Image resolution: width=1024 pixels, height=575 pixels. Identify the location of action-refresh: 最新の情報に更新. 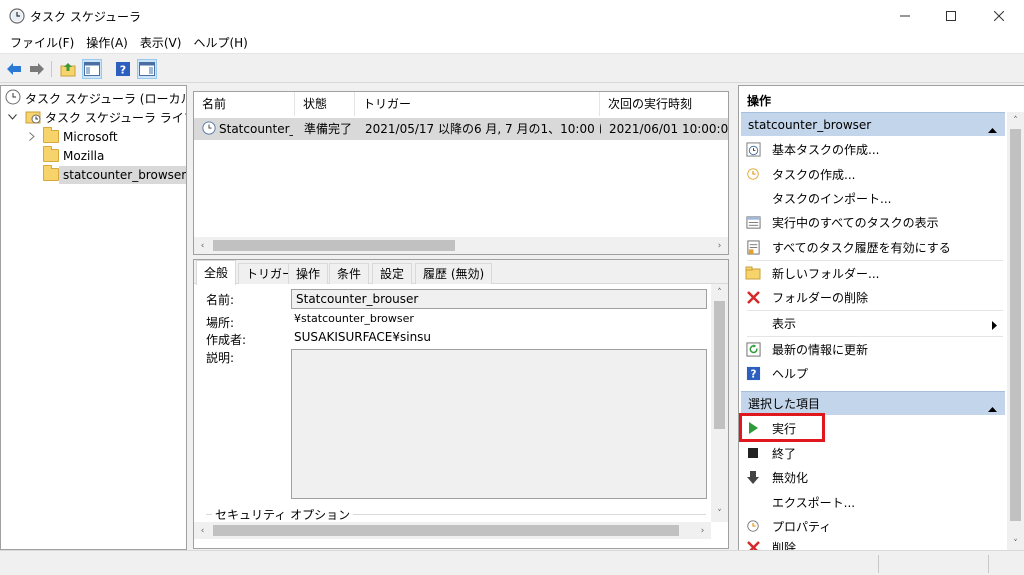
(874, 349).